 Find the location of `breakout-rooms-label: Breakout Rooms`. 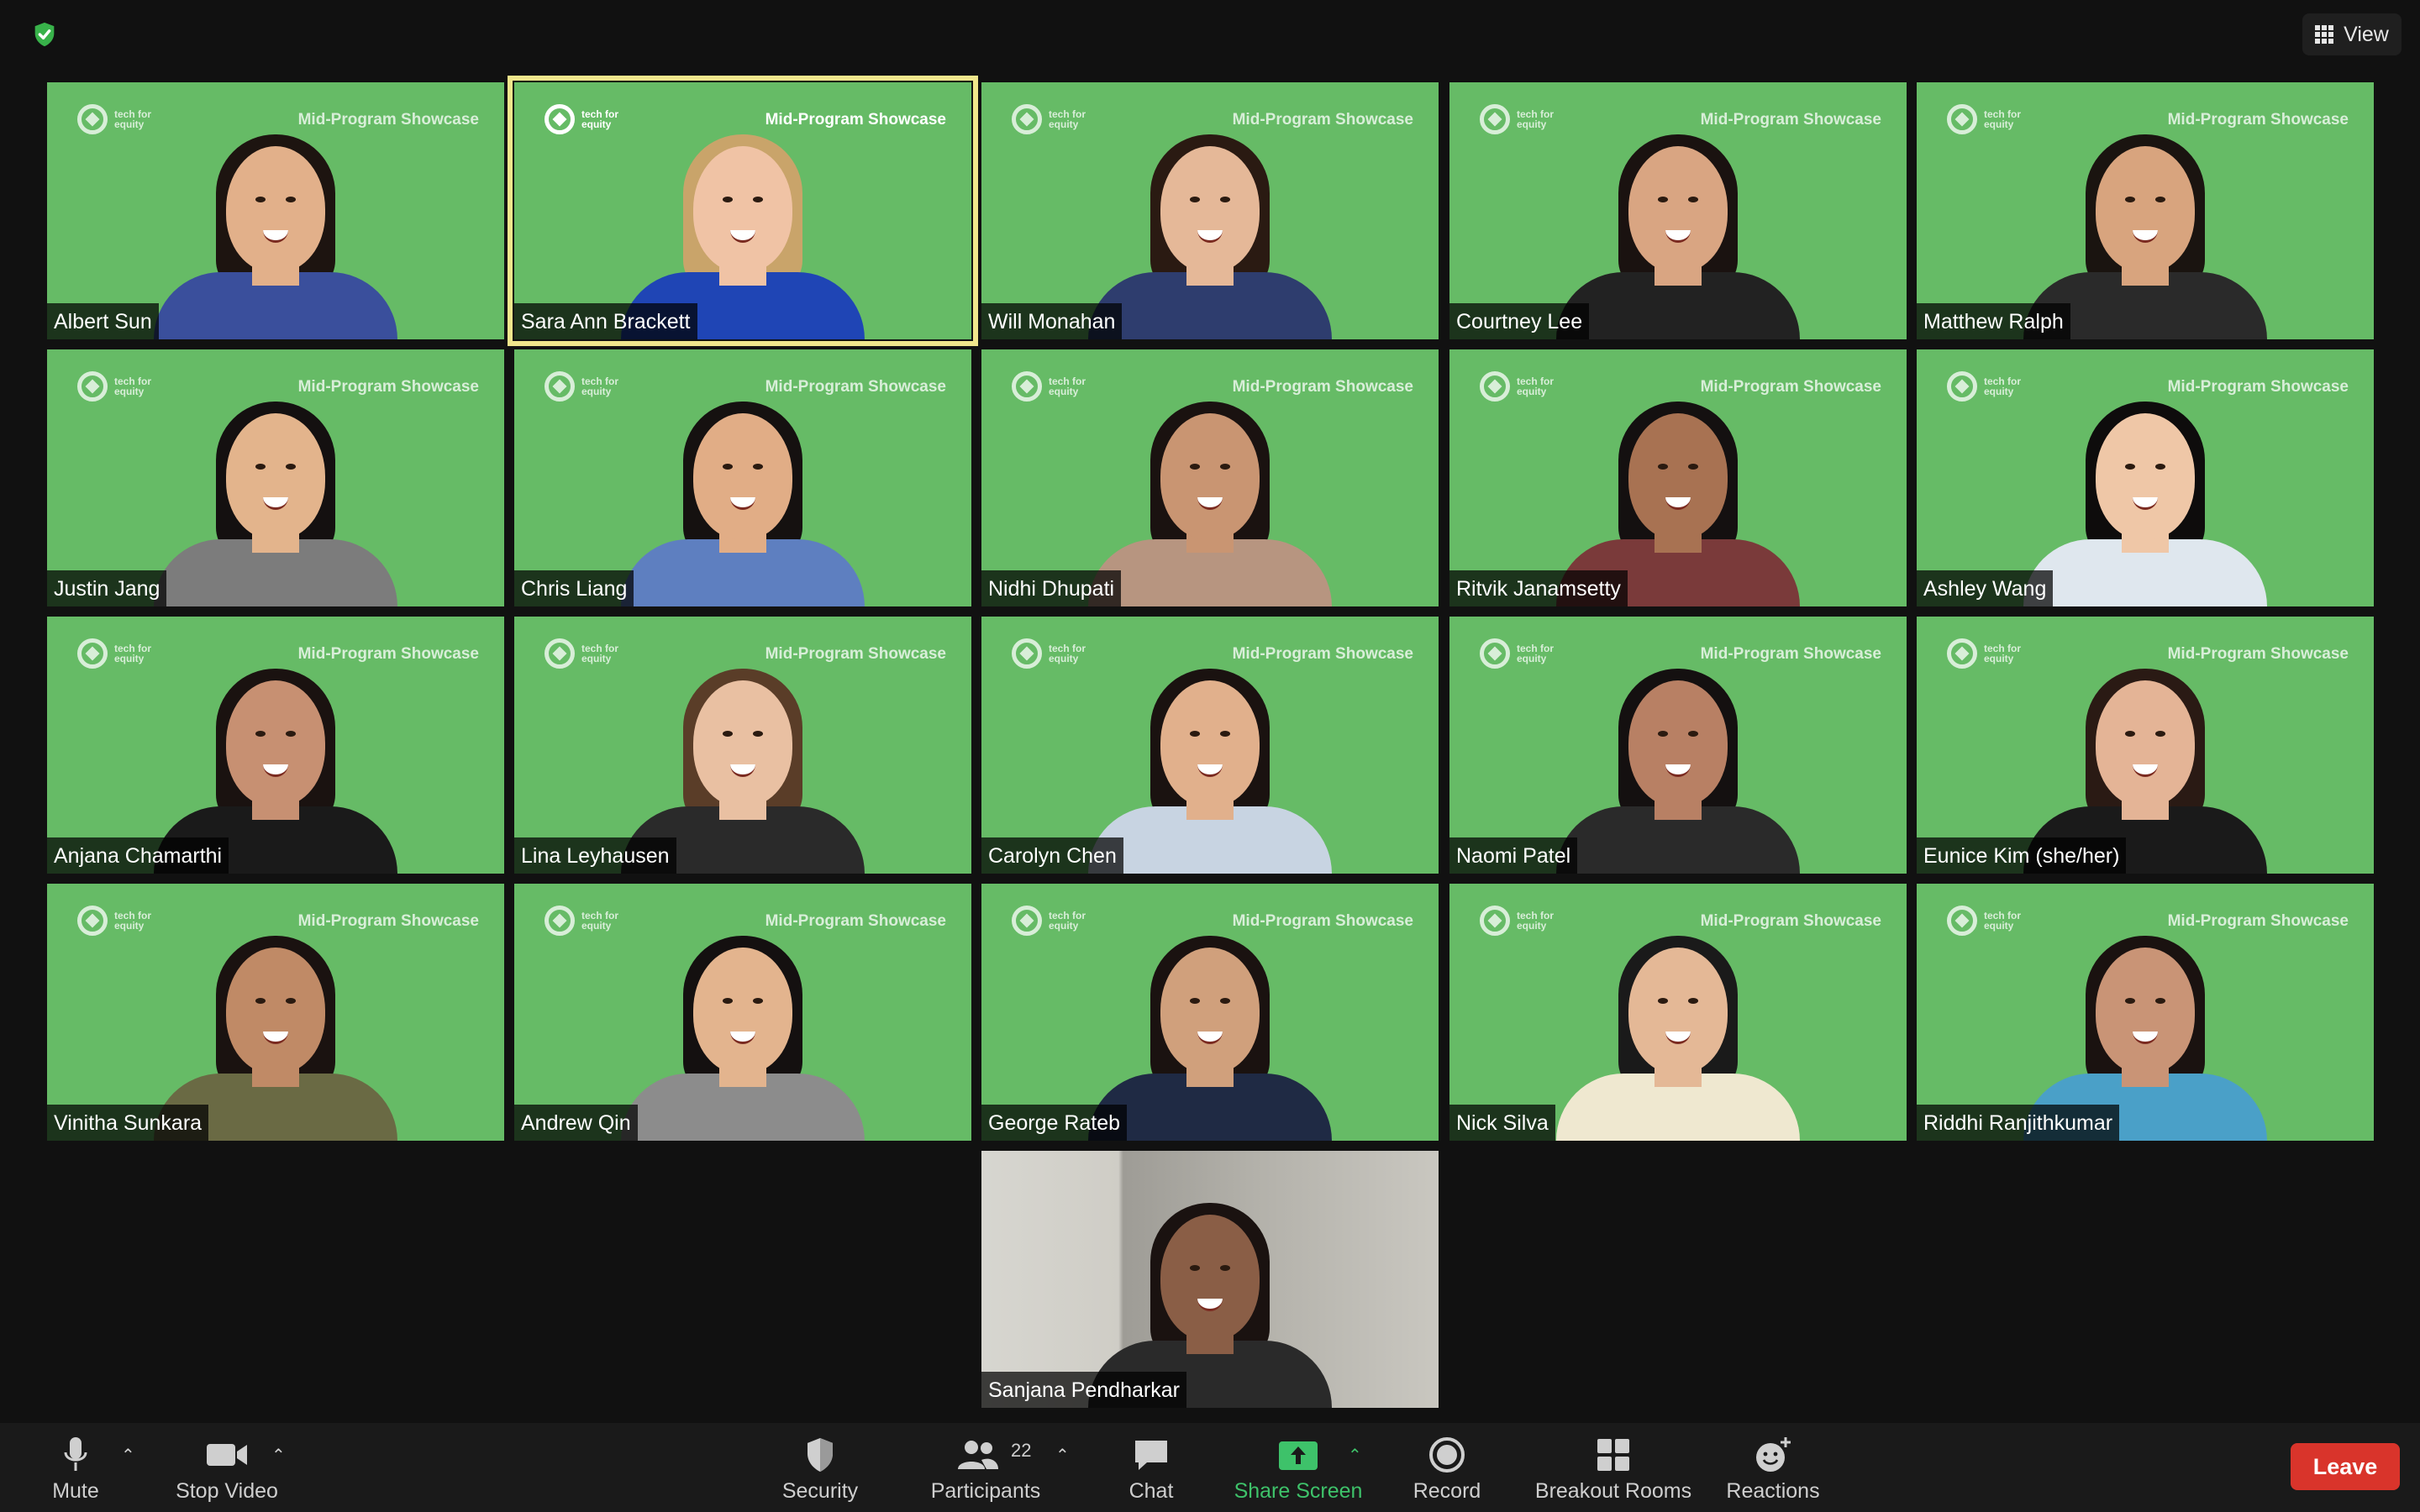

breakout-rooms-label: Breakout Rooms is located at coordinates (1613, 1491).